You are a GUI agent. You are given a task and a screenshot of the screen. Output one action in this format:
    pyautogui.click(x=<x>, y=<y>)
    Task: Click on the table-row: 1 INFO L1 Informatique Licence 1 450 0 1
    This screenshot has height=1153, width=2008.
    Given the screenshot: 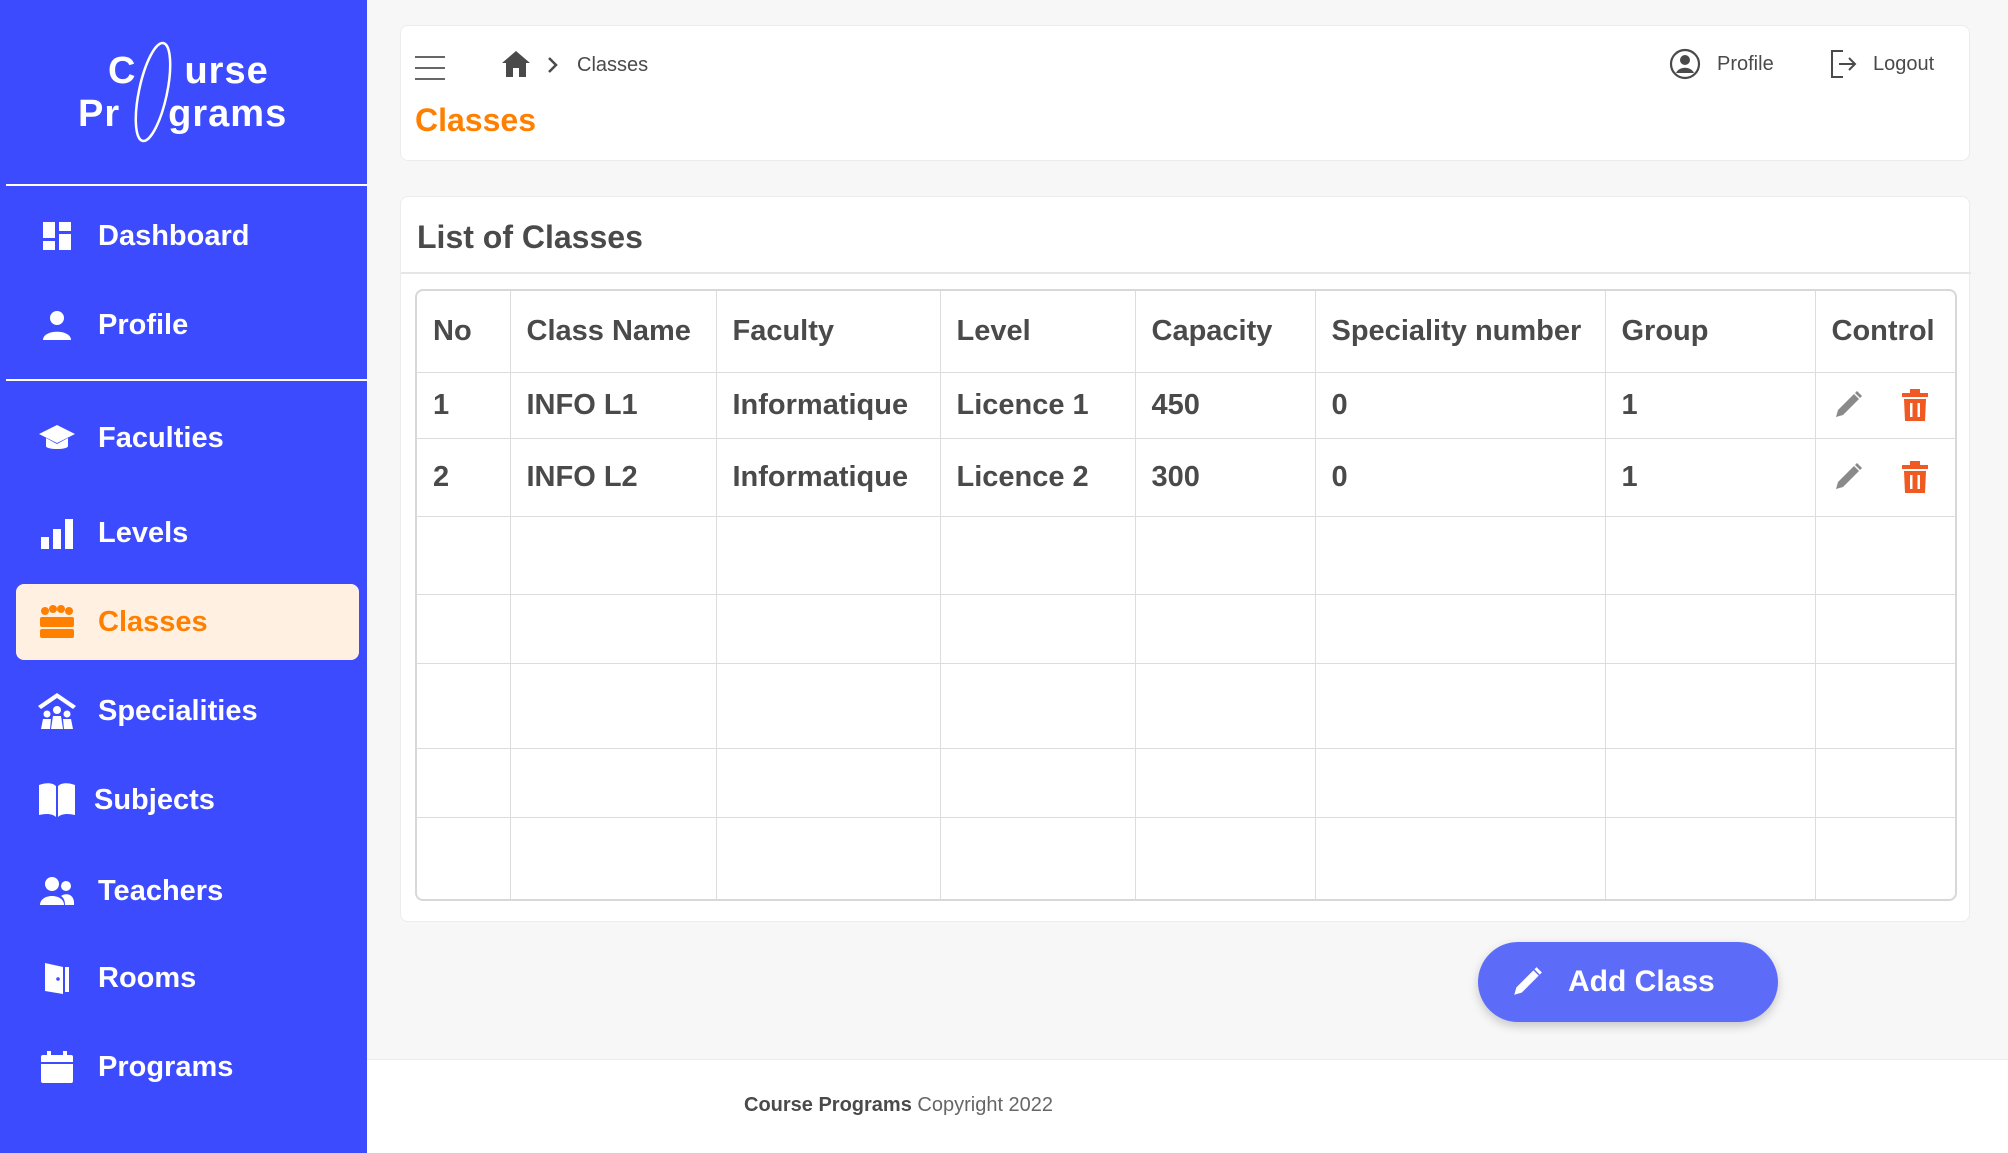 What is the action you would take?
    pyautogui.click(x=1186, y=405)
    